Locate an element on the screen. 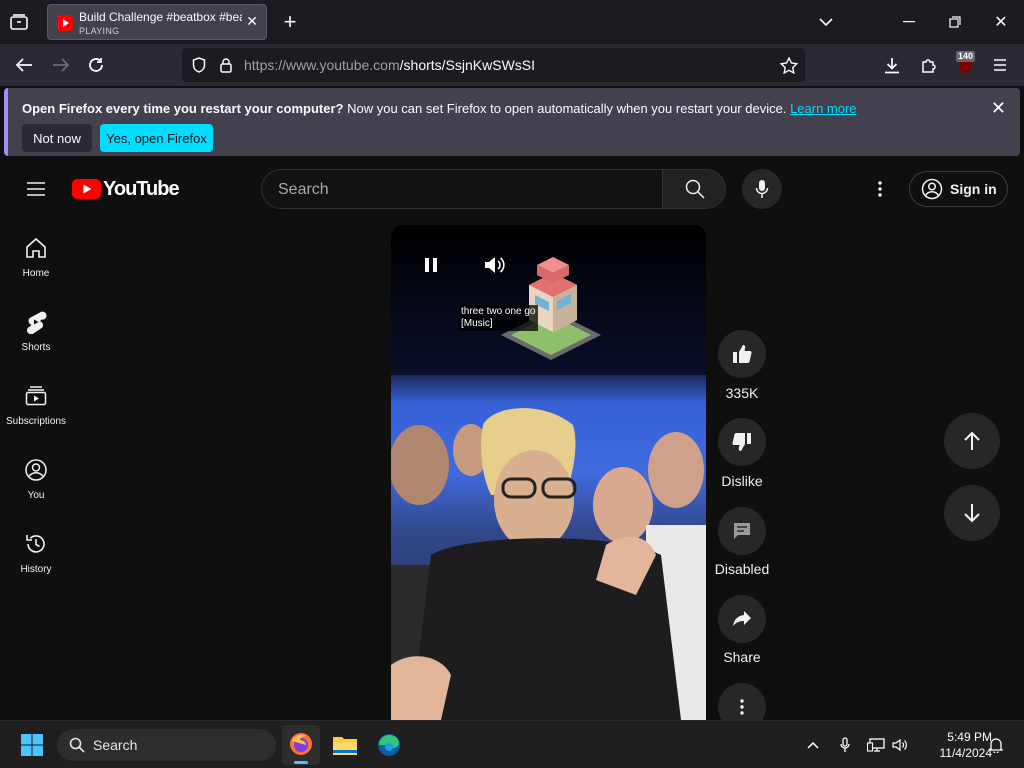 This screenshot has height=768, width=1024. notification-close-icon: ✕ is located at coordinates (998, 108).